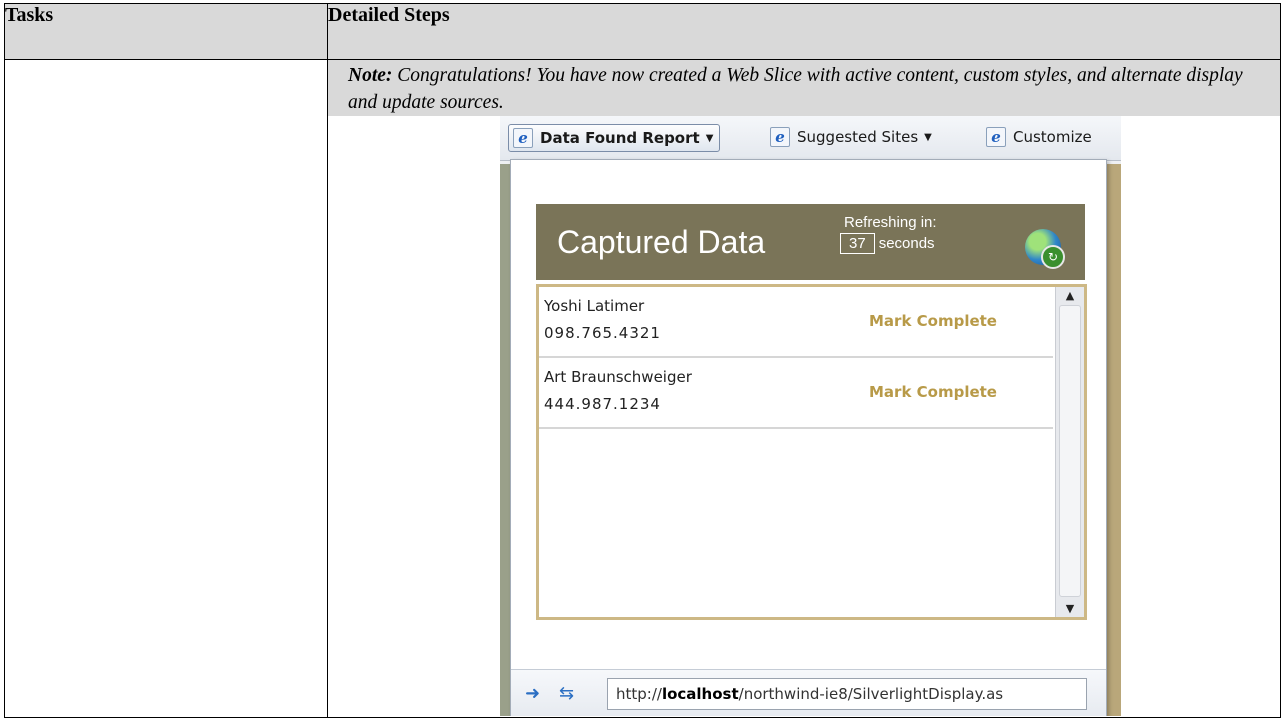 The height and width of the screenshot is (727, 1285). What do you see at coordinates (906, 243) in the screenshot?
I see `seconds-label: seconds` at bounding box center [906, 243].